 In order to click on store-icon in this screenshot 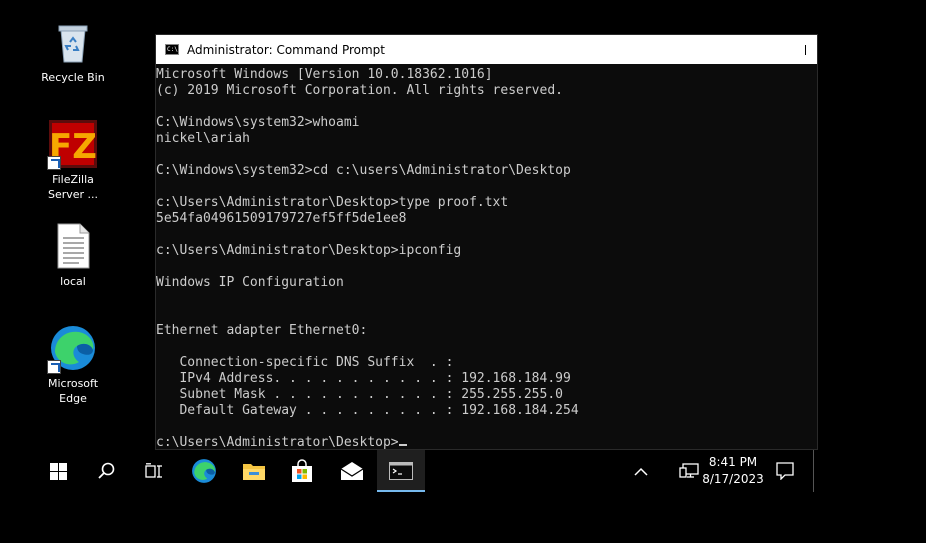, I will do `click(302, 470)`.